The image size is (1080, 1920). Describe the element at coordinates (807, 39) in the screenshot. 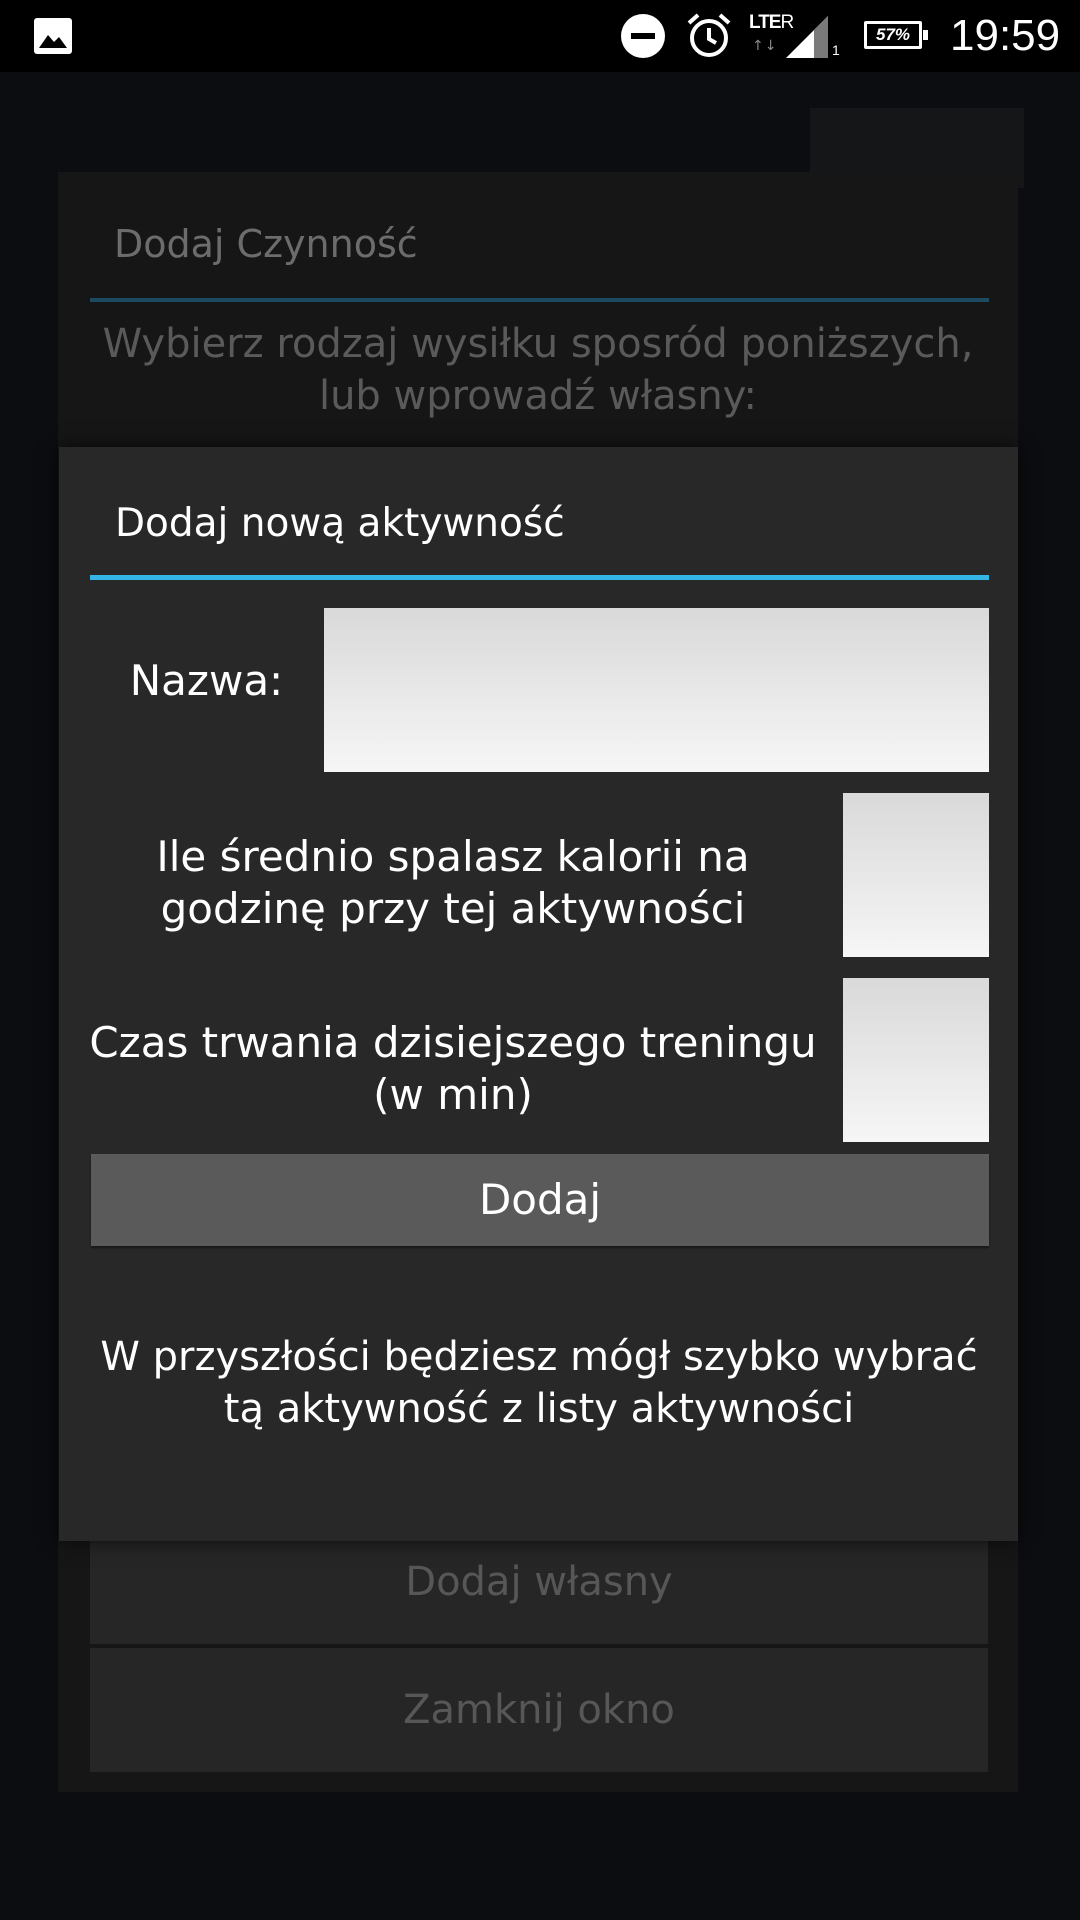

I see `signal-icon` at that location.